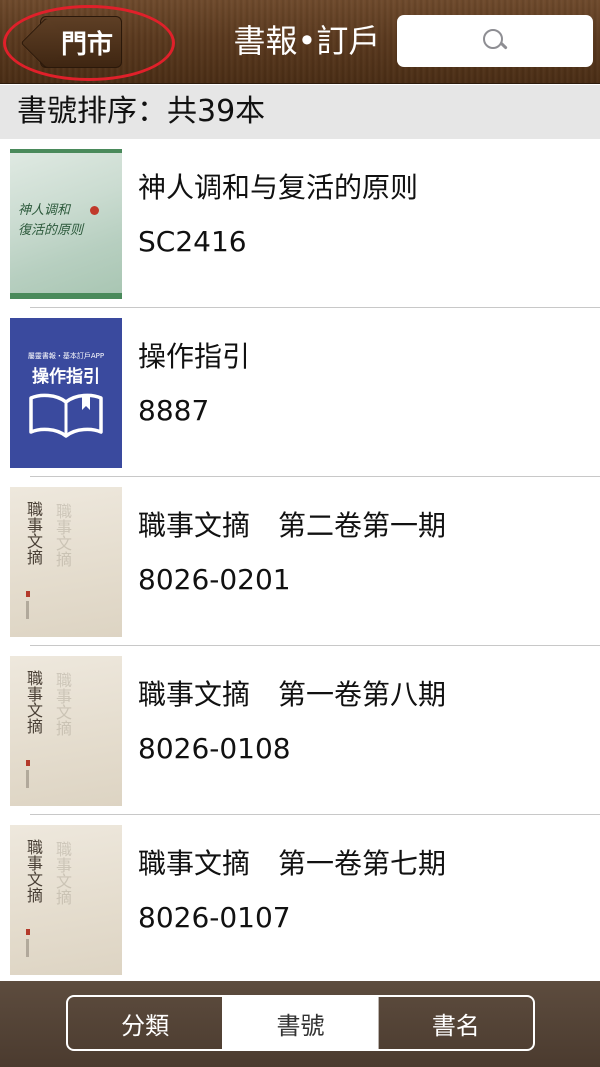 Image resolution: width=600 pixels, height=1067 pixels. What do you see at coordinates (455, 1023) in the screenshot?
I see `tab-book-name: 書名` at bounding box center [455, 1023].